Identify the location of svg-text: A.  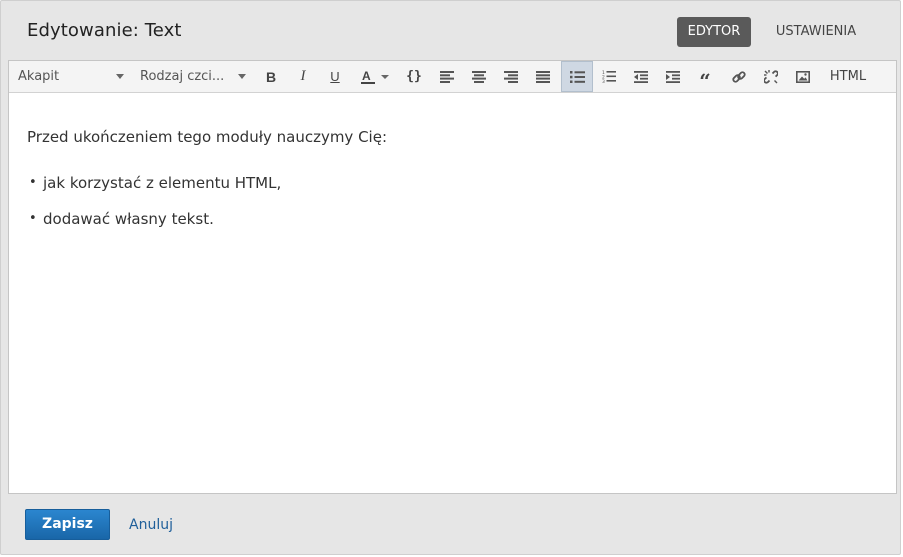
(366, 76).